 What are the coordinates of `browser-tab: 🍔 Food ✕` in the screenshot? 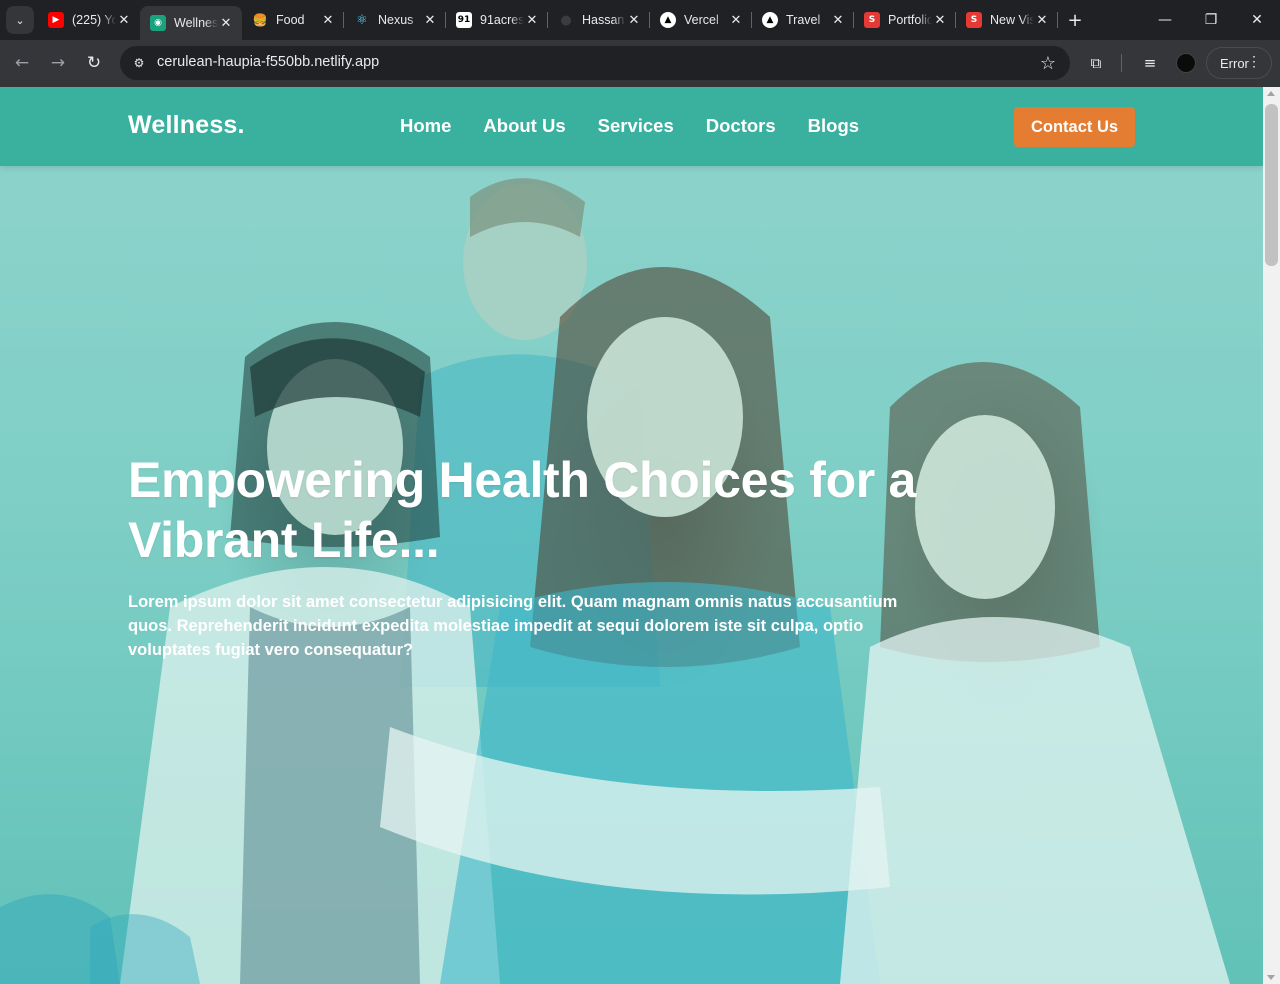 It's located at (293, 20).